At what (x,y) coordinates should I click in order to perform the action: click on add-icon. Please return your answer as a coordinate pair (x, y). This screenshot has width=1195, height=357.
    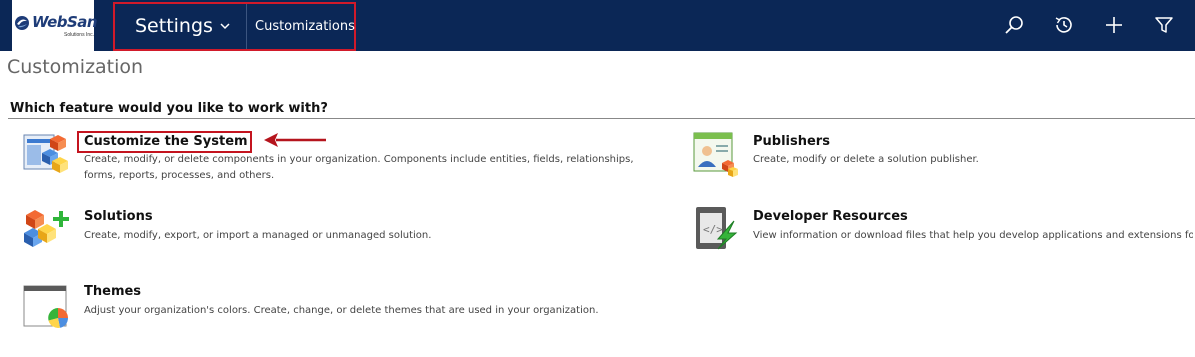
    Looking at the image, I should click on (1114, 25).